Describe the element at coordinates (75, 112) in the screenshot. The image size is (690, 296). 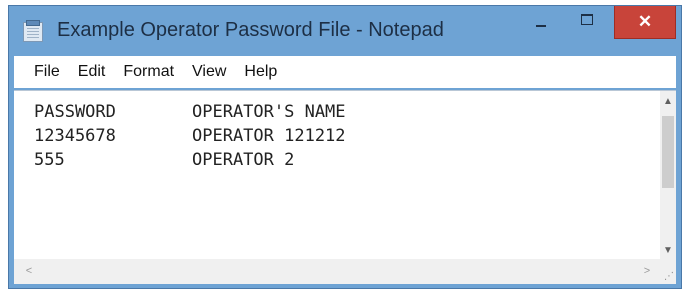
I see `password-cell: PASSWORD` at that location.